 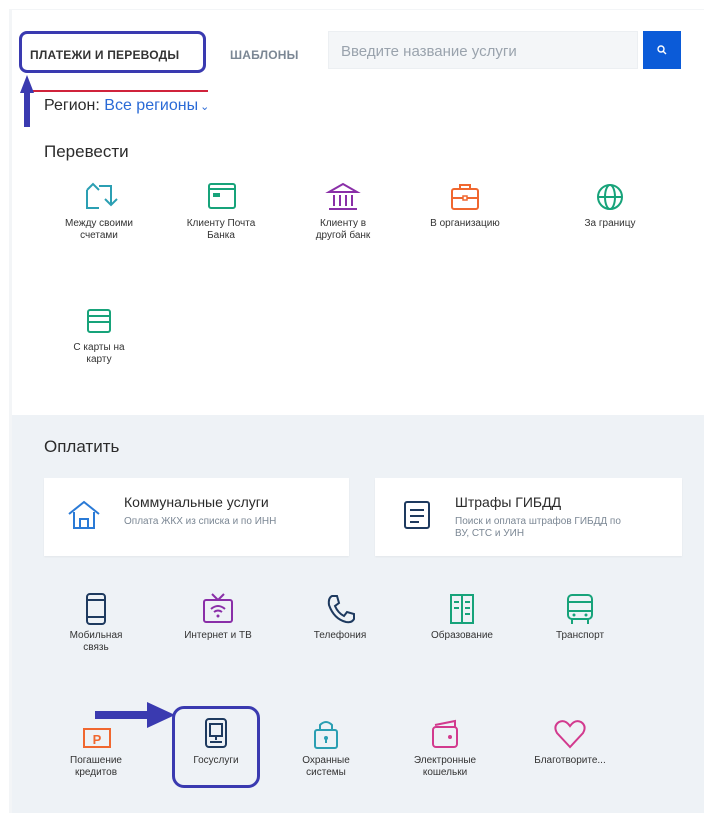 I want to click on search-icon, so click(x=662, y=50).